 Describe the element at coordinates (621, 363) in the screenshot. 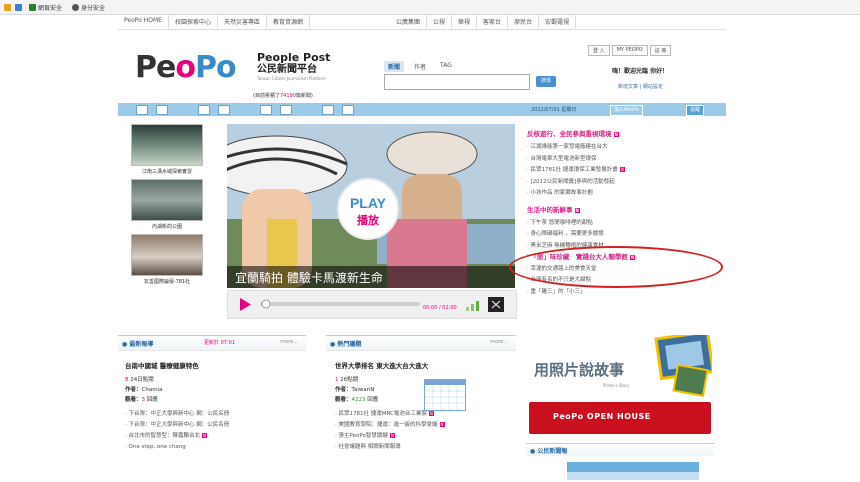

I see `photo-story-banner: 用照片說故事 Photo's Story` at that location.